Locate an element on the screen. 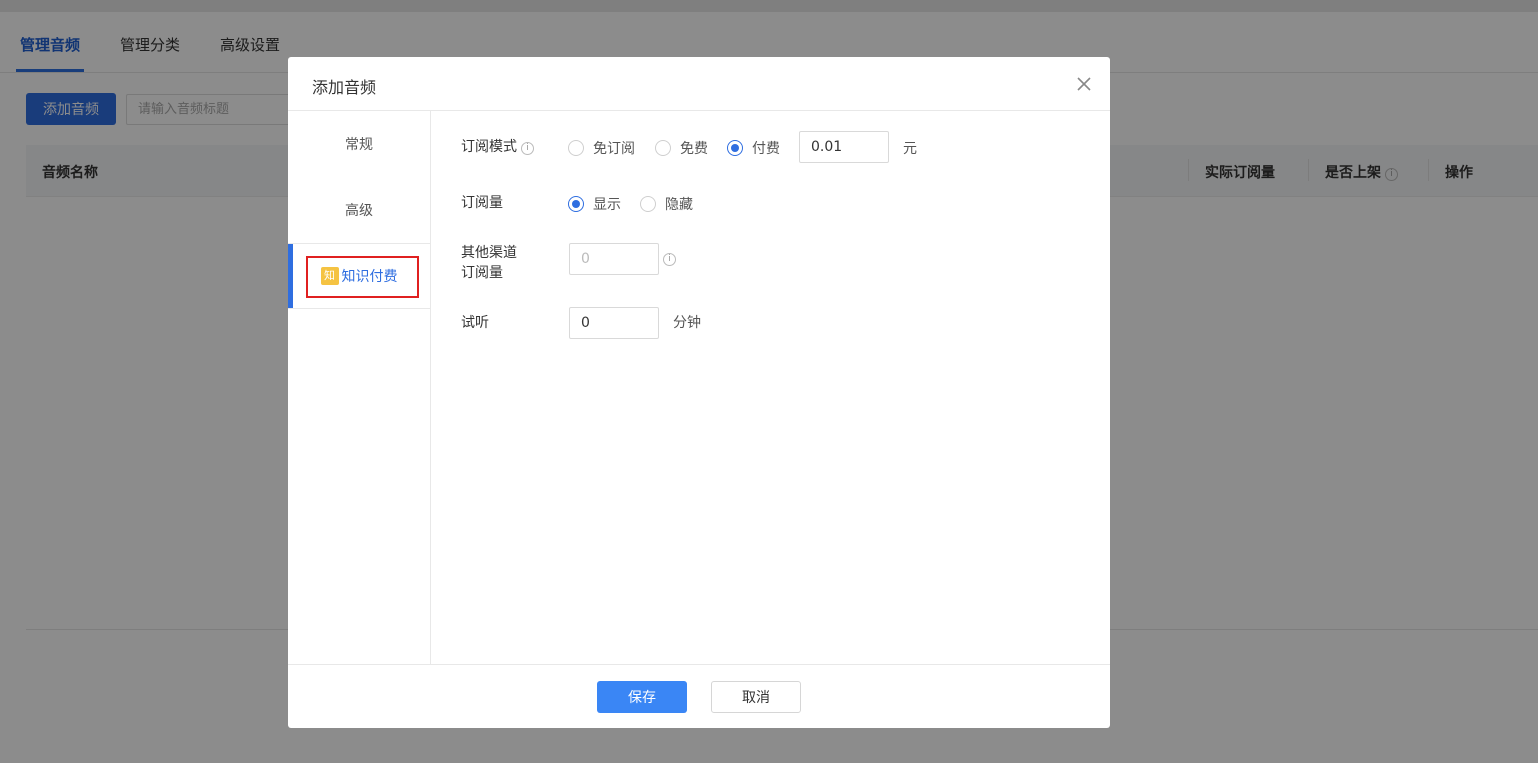 This screenshot has height=763, width=1538. other-channel-label-line1: 其他渠道 is located at coordinates (489, 253).